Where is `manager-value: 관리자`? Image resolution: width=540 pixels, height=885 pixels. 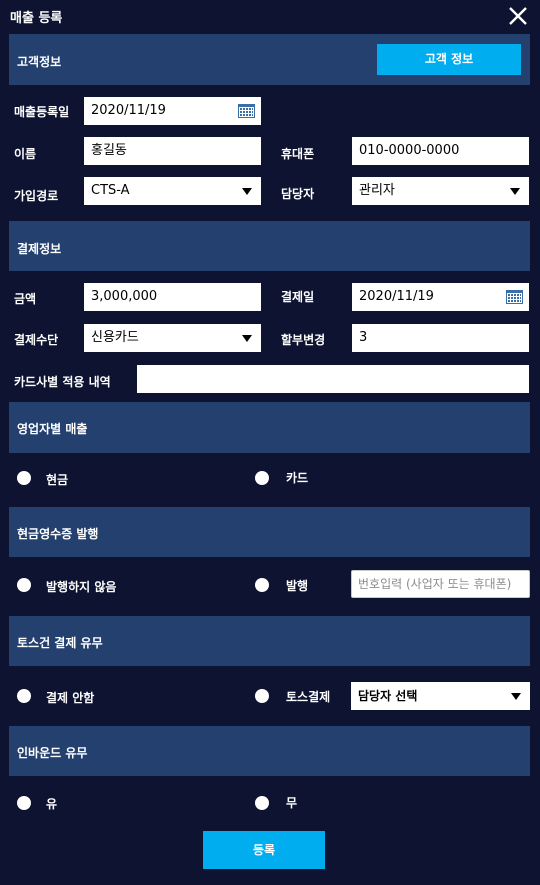 manager-value: 관리자 is located at coordinates (377, 190).